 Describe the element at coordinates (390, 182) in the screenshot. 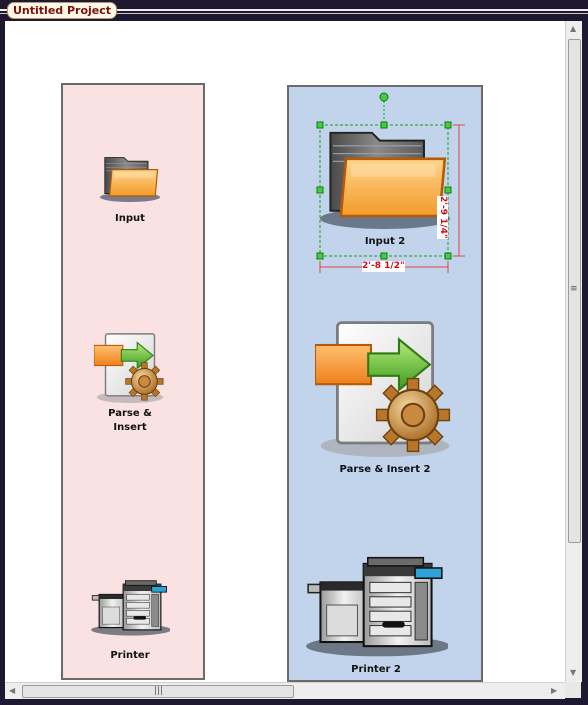

I see `selection-handles` at that location.